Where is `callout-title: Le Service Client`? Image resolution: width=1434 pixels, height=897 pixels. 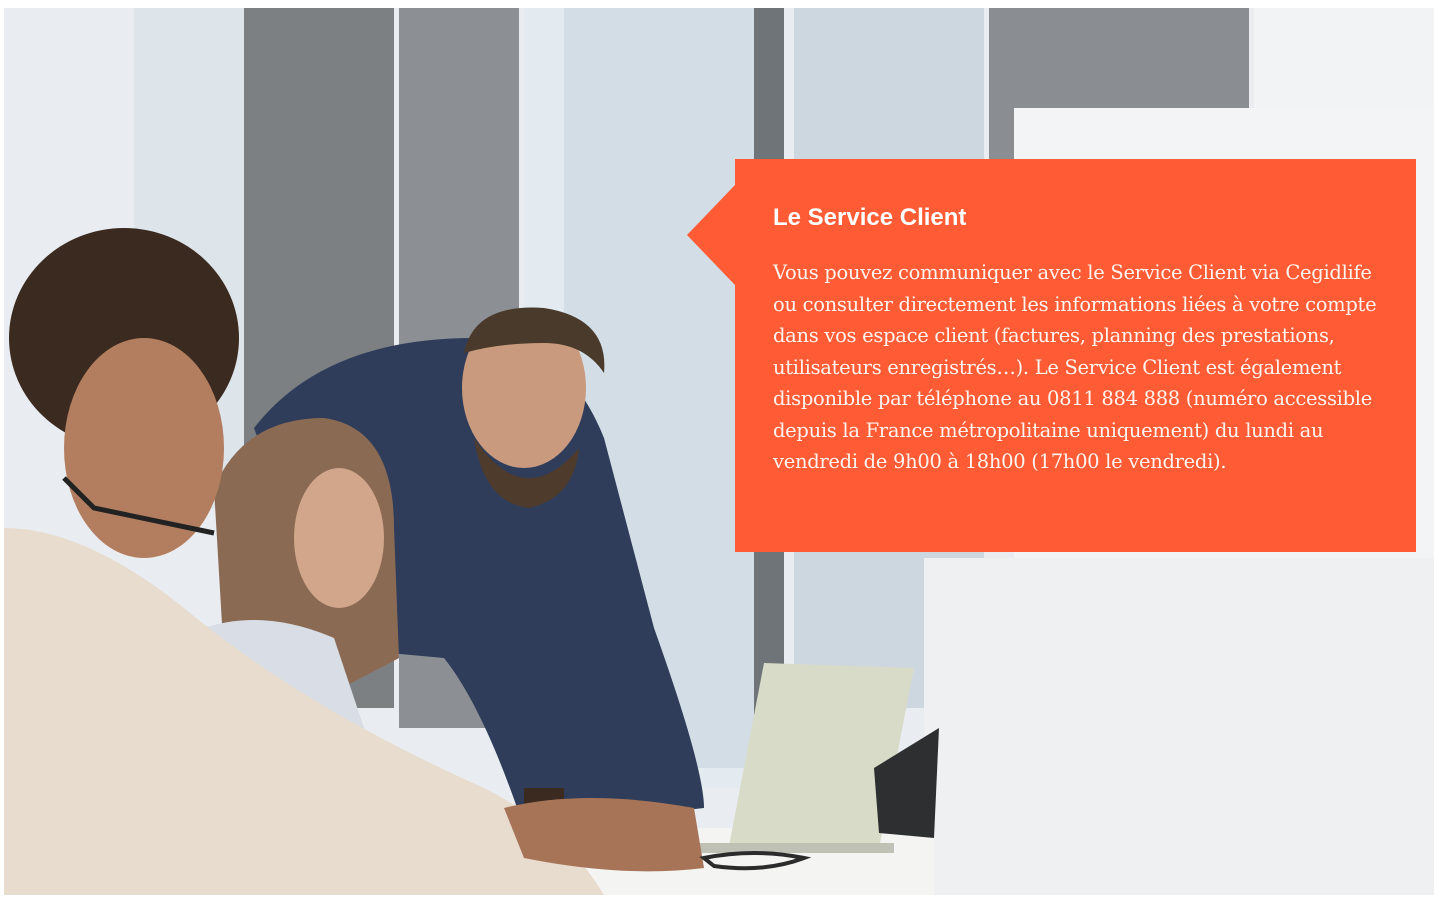
callout-title: Le Service Client is located at coordinates (870, 217).